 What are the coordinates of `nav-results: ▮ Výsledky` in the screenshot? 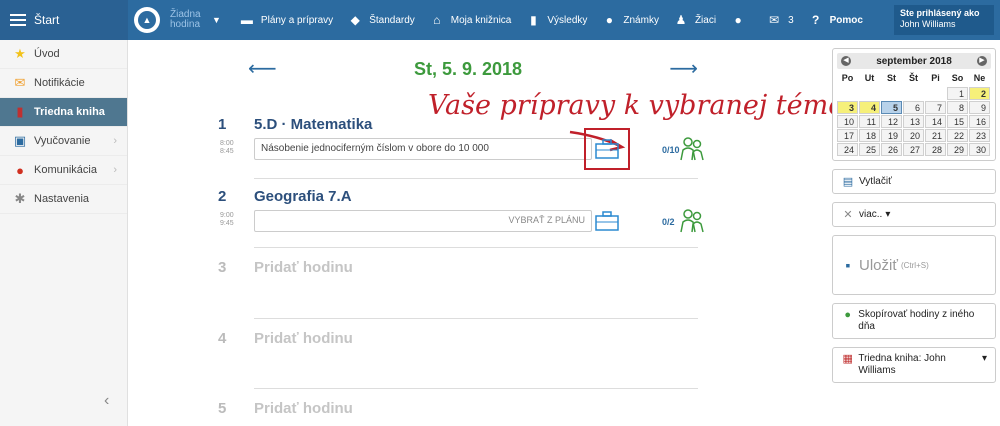 It's located at (556, 20).